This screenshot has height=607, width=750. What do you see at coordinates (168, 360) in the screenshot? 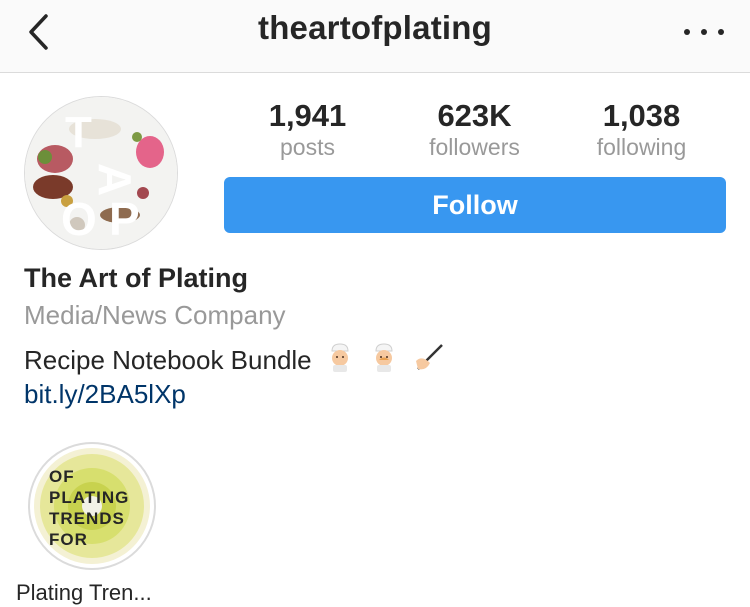
I see `bio-text: Recipe Notebook Bundle` at bounding box center [168, 360].